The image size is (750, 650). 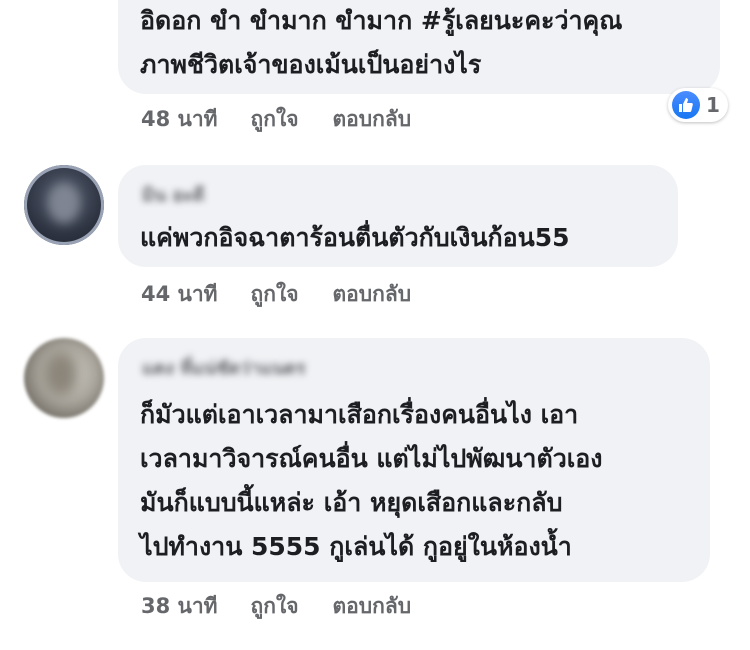 I want to click on comment-meta-1: 48 นาที ถูกใจ ตอบกลับ, so click(x=276, y=119).